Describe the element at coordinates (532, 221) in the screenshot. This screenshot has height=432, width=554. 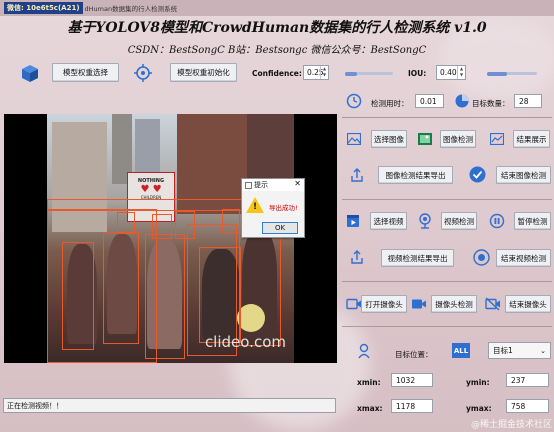
I see `pause-detect-button: 暂停检测` at that location.